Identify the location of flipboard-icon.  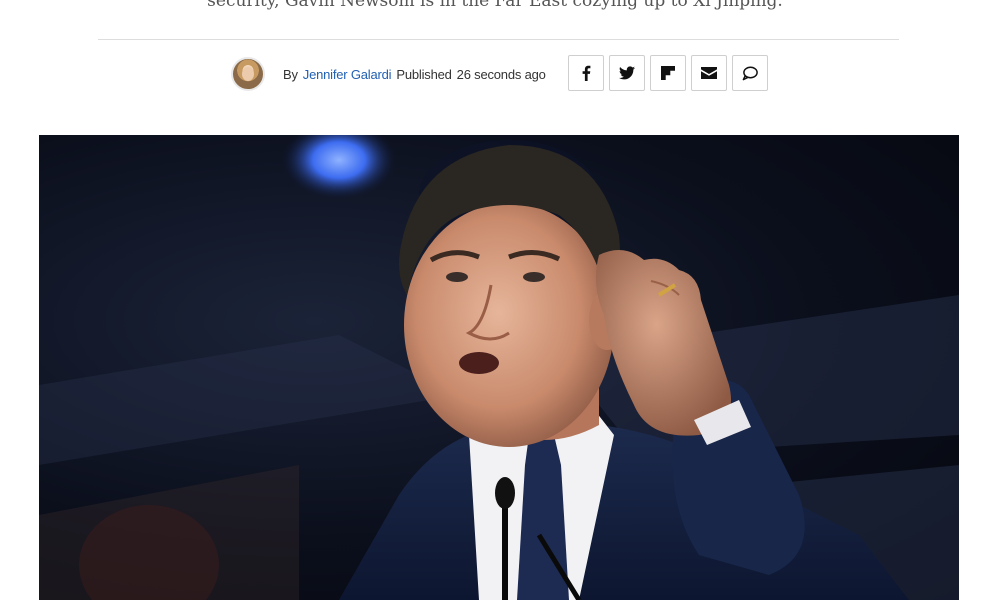
(668, 73).